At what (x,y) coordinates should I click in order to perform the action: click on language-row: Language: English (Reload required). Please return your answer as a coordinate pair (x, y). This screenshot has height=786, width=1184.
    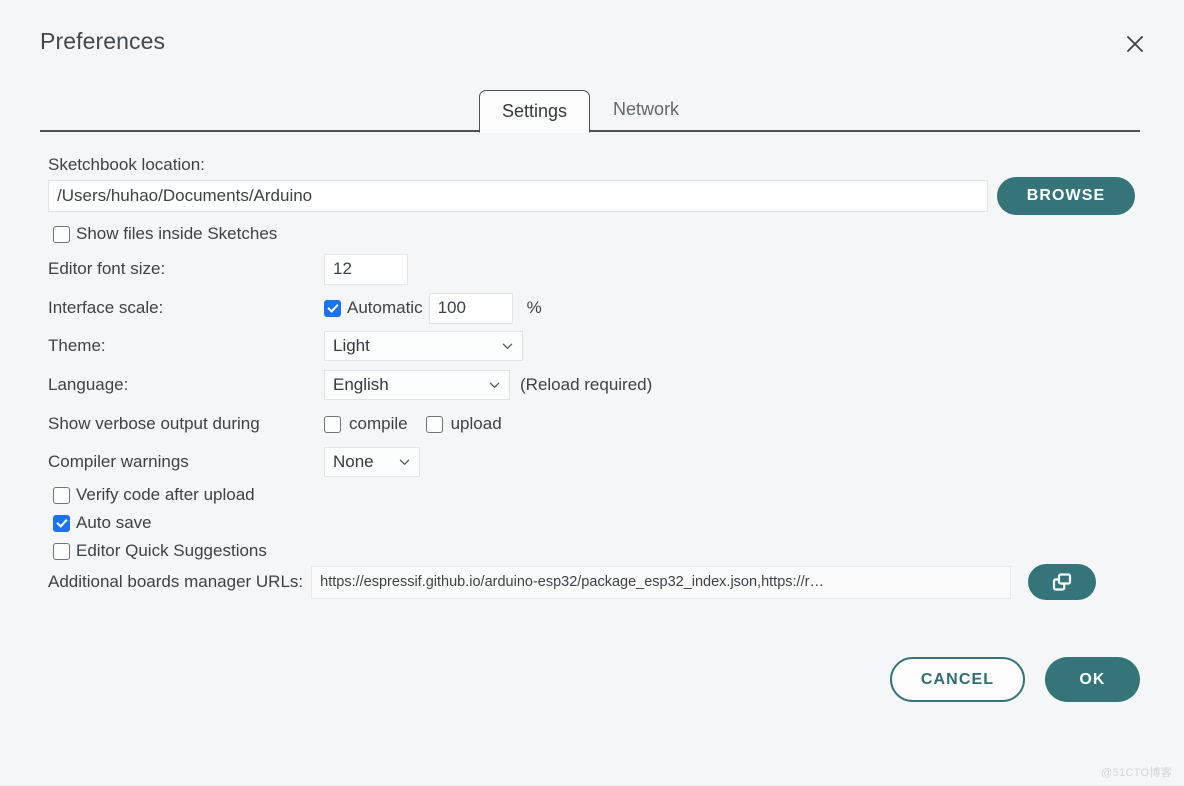
    Looking at the image, I should click on (350, 385).